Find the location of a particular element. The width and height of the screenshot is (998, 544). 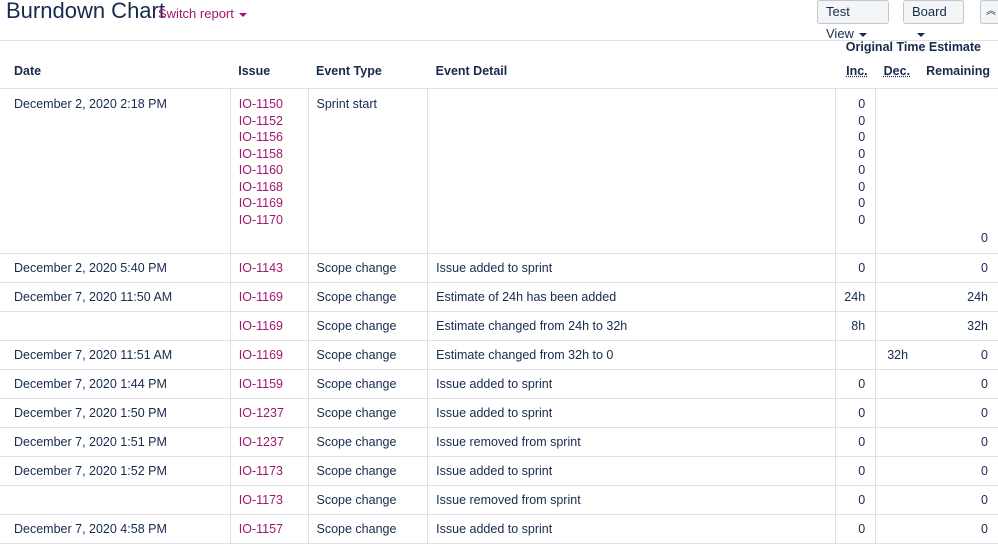

event-type-cell: Sprint start is located at coordinates (367, 171).